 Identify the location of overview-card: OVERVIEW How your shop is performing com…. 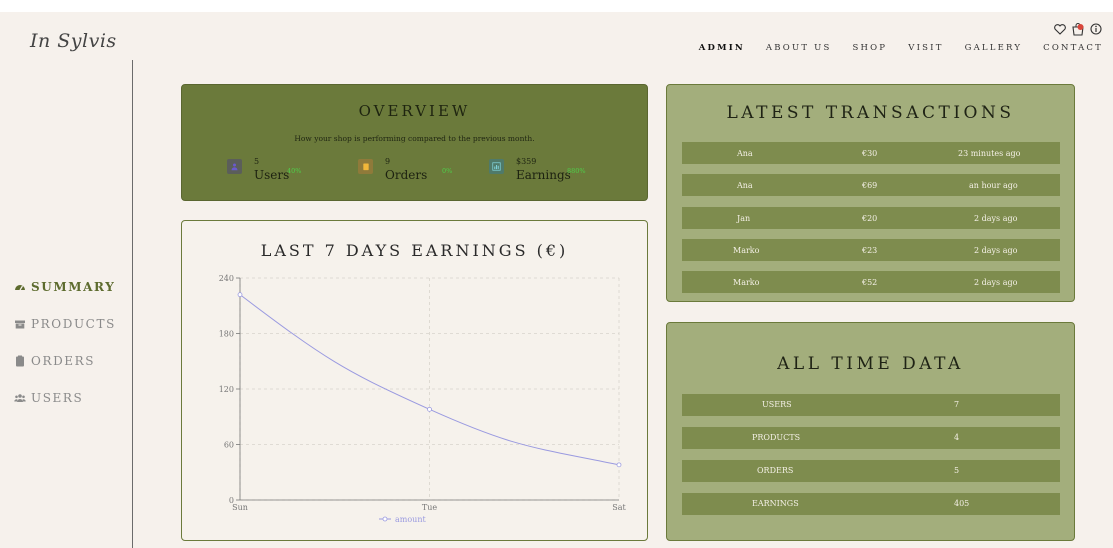
(414, 142).